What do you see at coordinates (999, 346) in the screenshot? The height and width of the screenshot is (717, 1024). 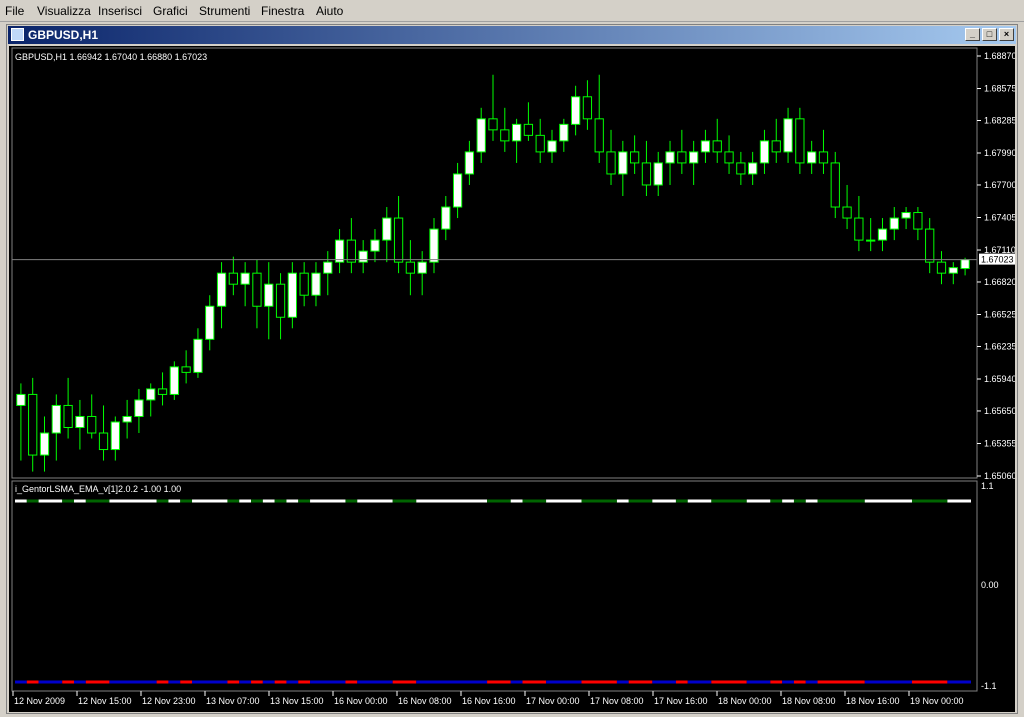 I see `price-tick-label: 1.66235` at bounding box center [999, 346].